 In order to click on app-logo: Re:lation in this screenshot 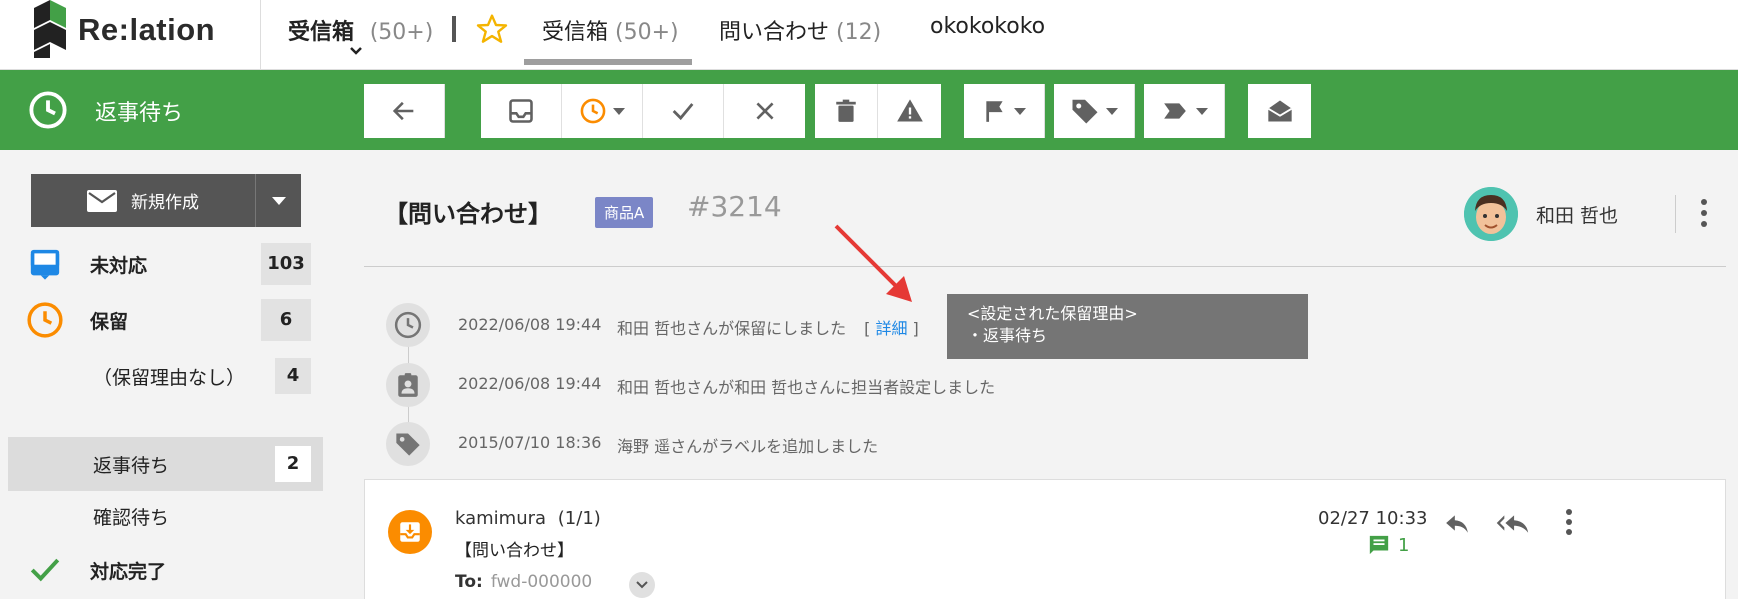, I will do `click(123, 30)`.